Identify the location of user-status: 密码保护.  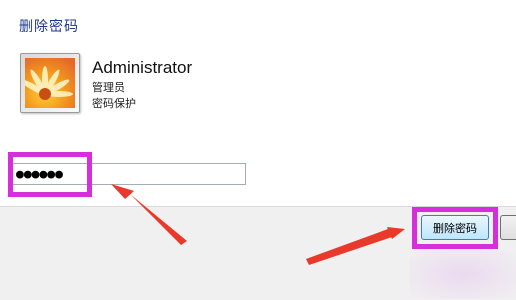
(114, 103).